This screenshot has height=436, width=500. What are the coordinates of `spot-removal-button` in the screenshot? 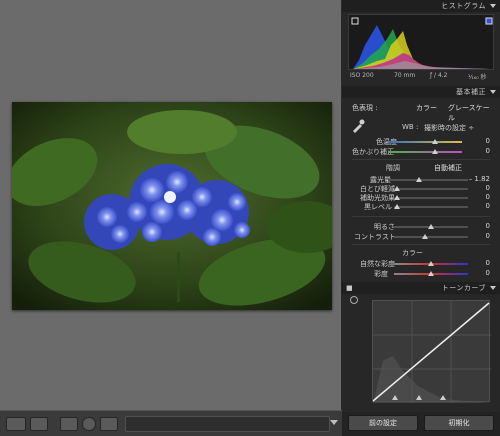 It's located at (89, 424).